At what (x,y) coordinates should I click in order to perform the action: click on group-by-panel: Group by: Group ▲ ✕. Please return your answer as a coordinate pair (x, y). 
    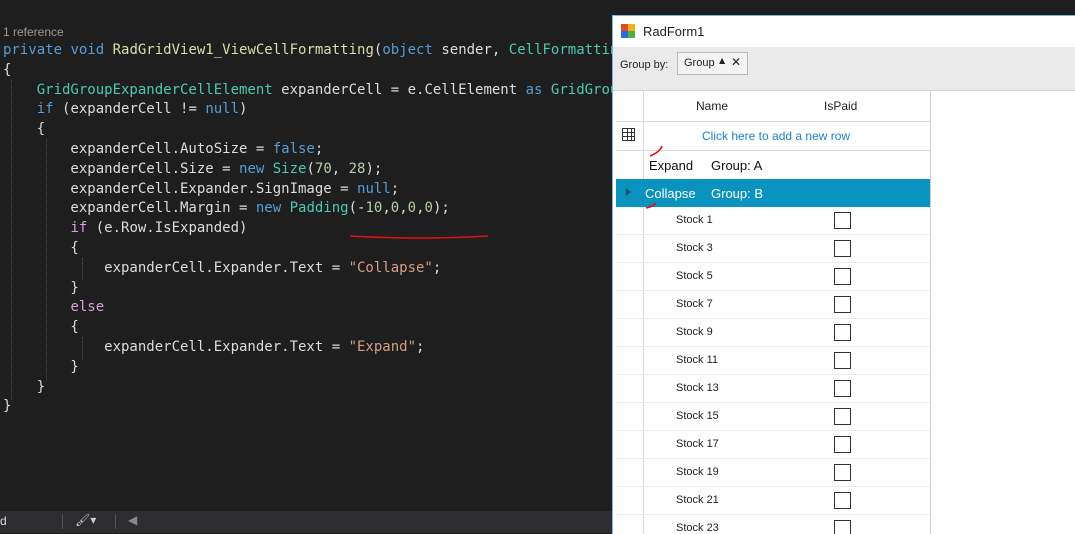
    Looking at the image, I should click on (844, 69).